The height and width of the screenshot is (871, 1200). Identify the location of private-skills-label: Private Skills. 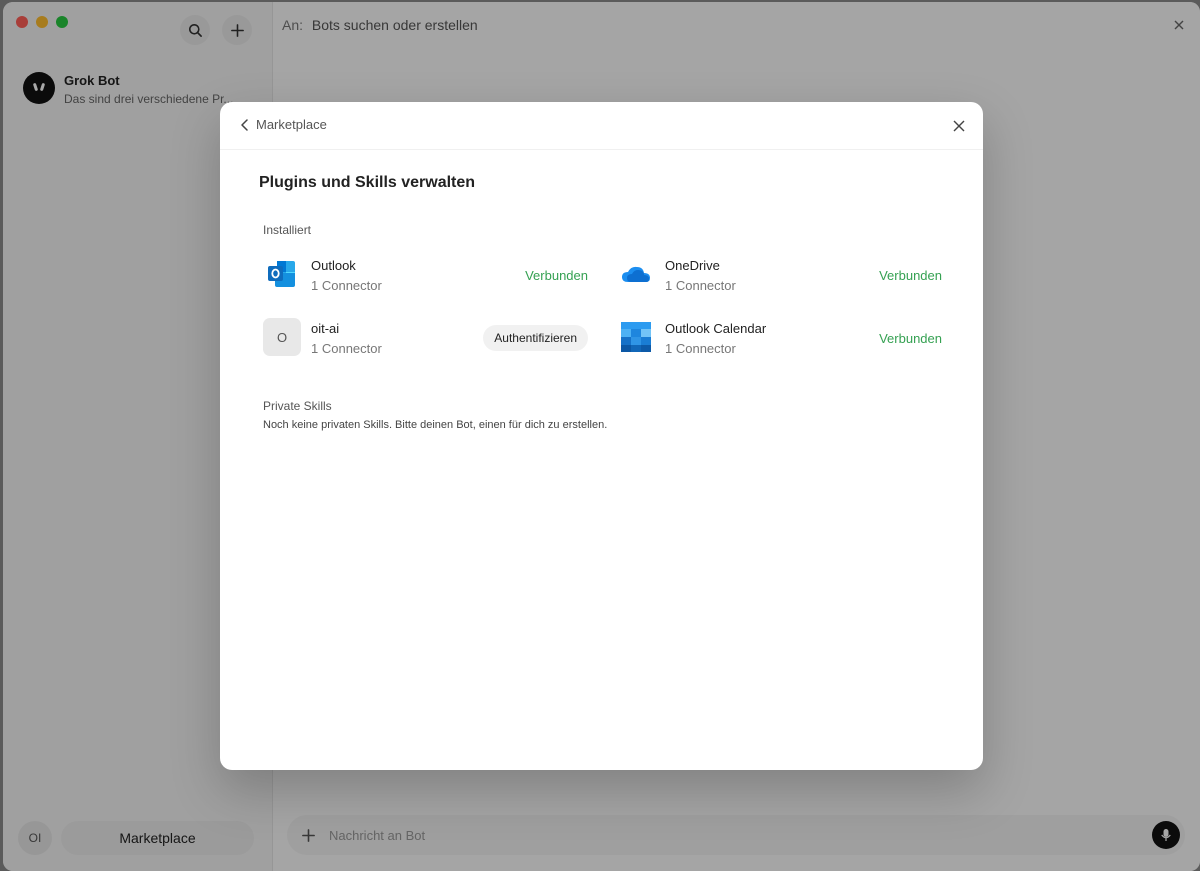
(297, 406).